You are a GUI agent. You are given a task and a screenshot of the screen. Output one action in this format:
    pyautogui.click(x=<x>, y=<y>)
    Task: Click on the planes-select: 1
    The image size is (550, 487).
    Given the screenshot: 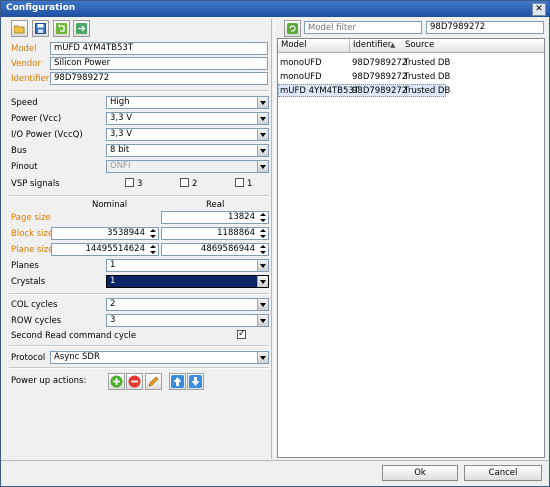 What is the action you would take?
    pyautogui.click(x=187, y=265)
    